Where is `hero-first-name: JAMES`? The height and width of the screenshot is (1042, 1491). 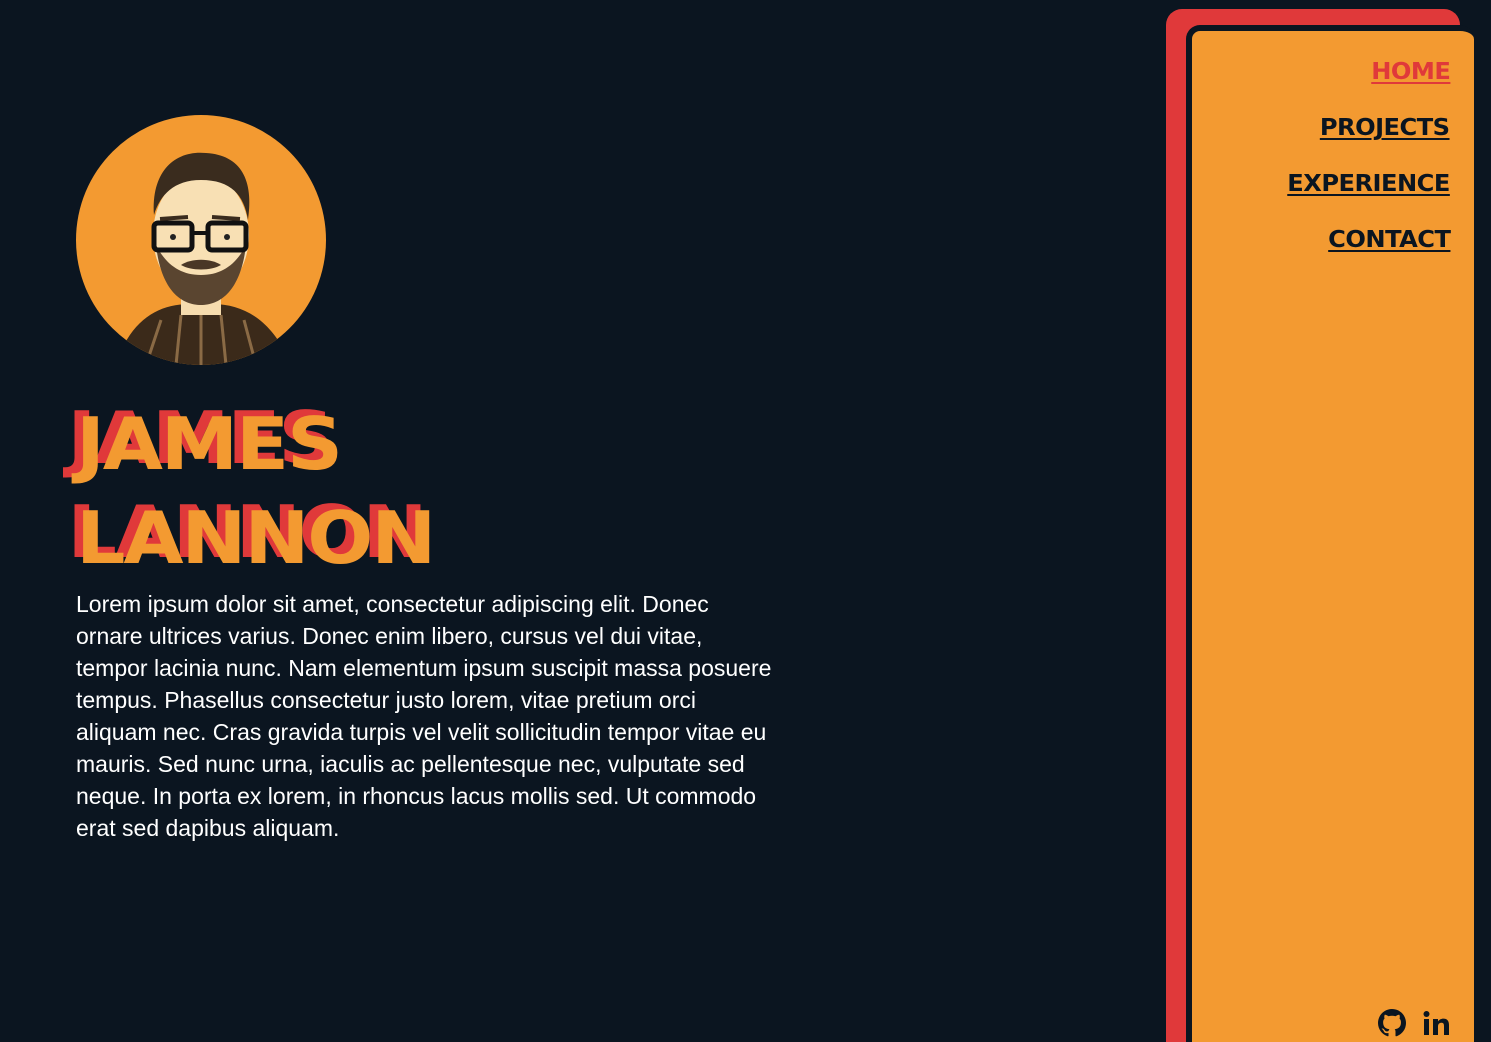
hero-first-name: JAMES is located at coordinates (209, 444).